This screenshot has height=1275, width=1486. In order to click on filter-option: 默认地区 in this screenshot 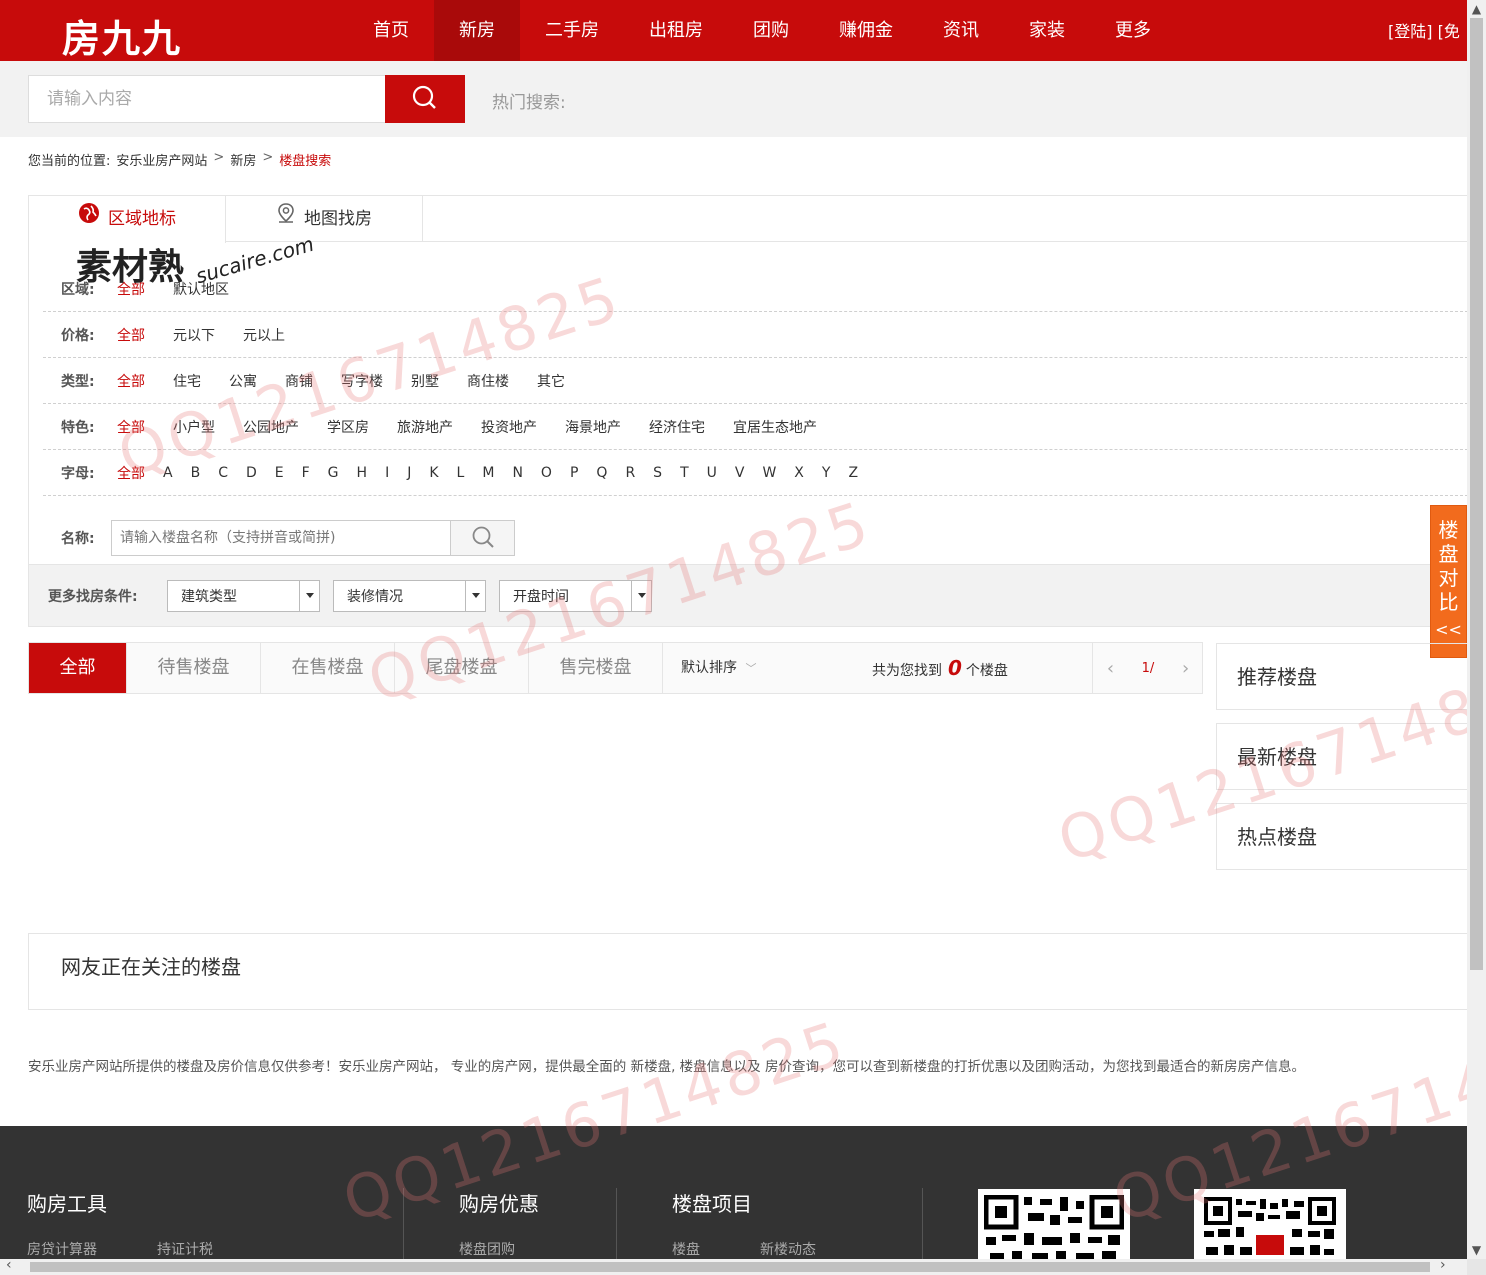, I will do `click(201, 289)`.